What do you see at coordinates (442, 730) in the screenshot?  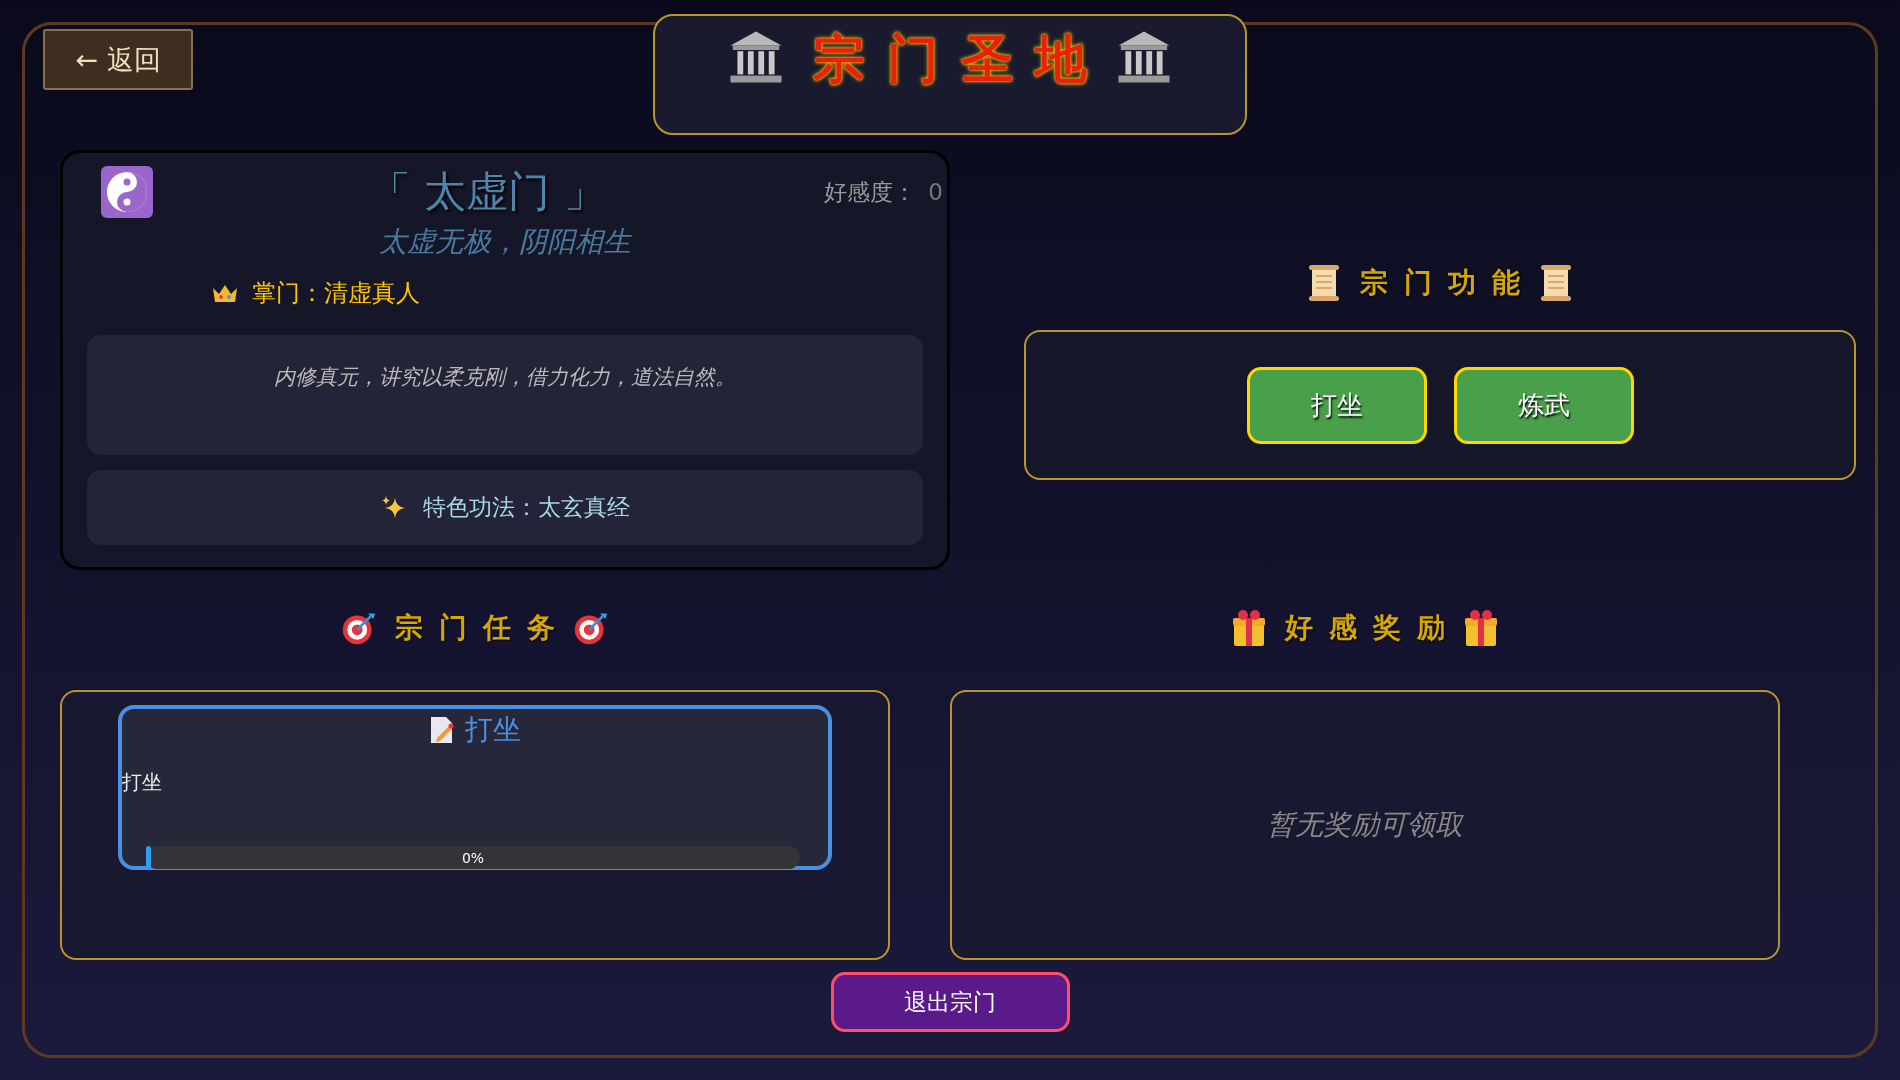 I see `memo-icon` at bounding box center [442, 730].